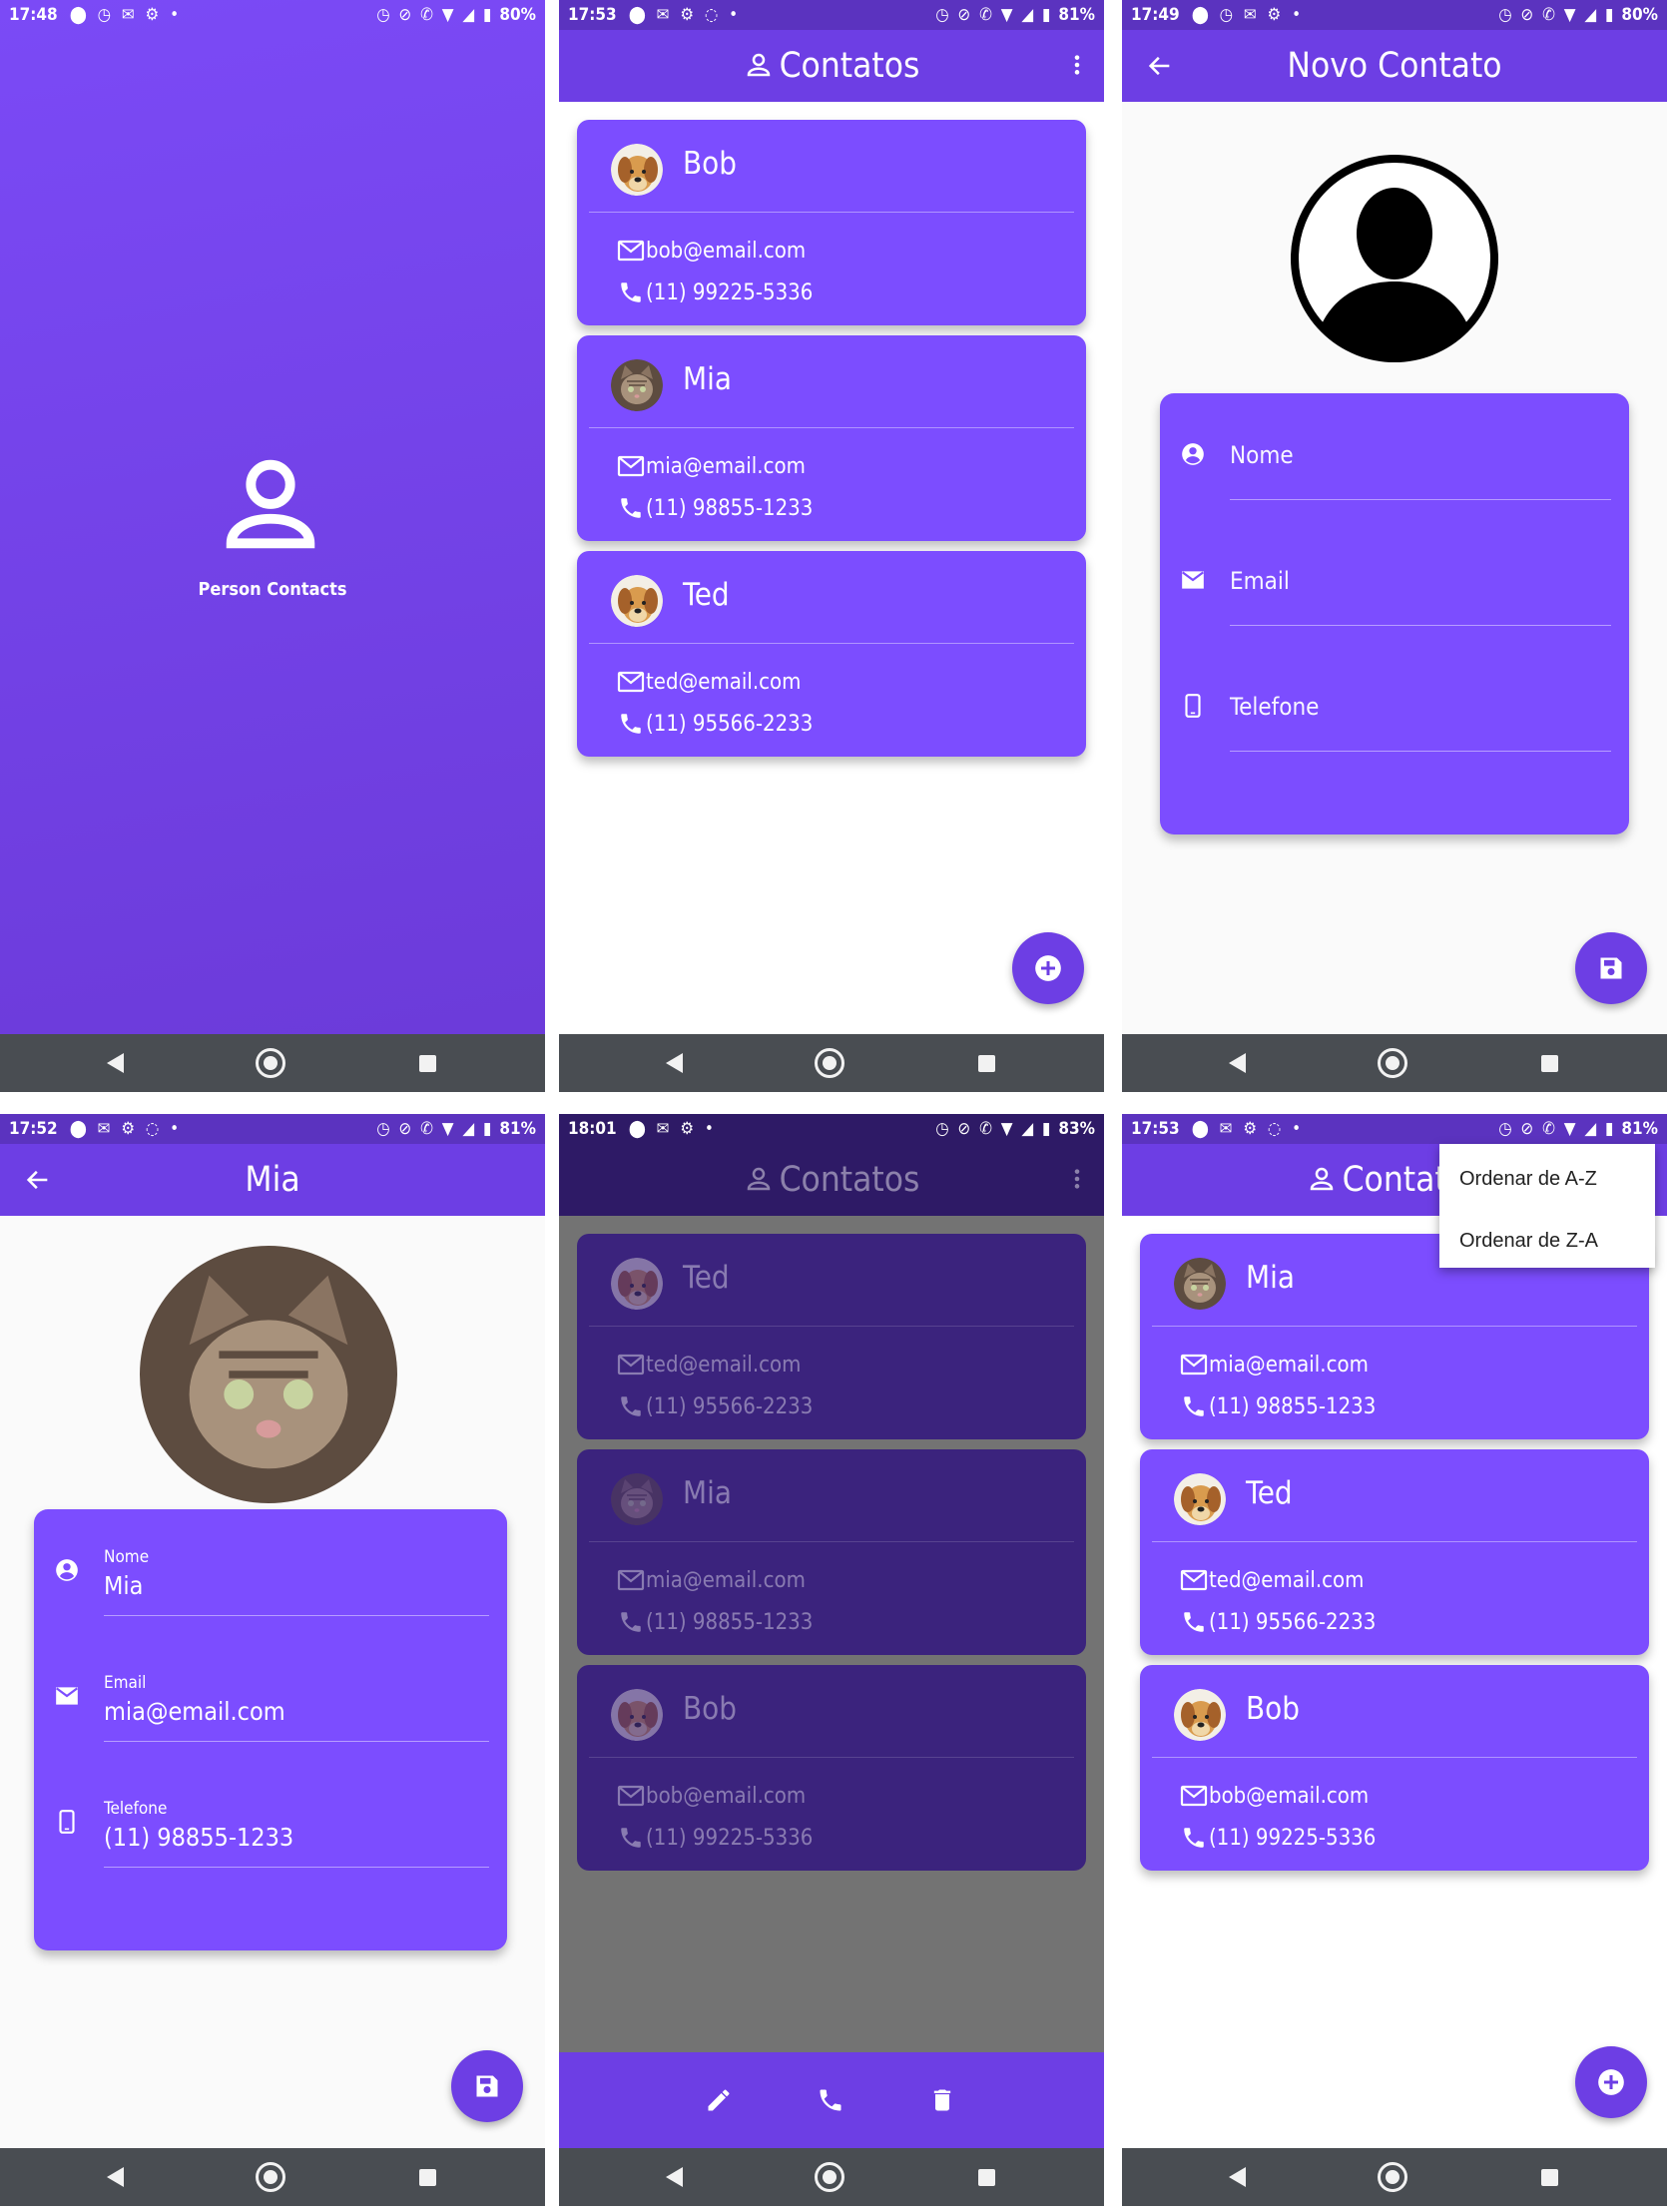  I want to click on phone-field: Telefone (11) 98855-1233, so click(270, 1824).